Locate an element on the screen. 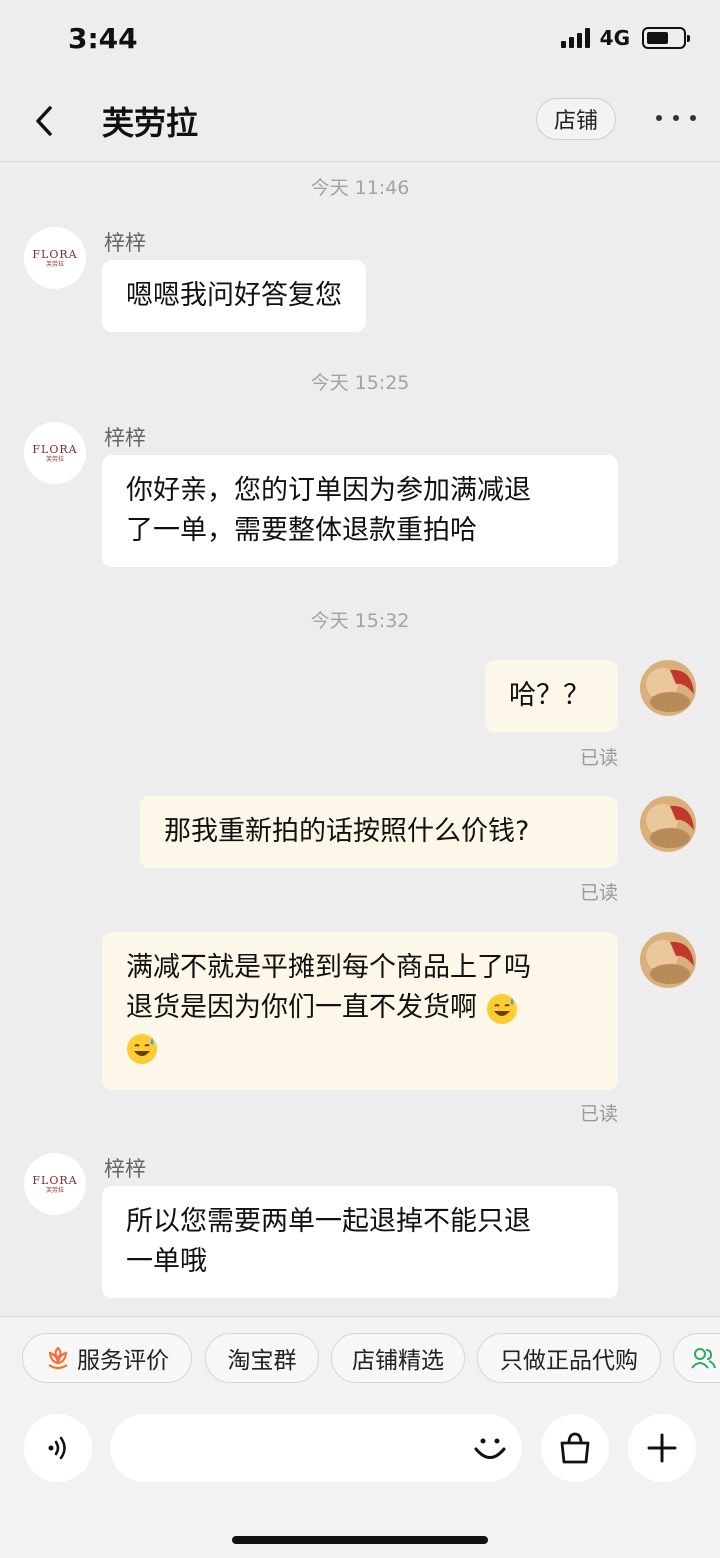  message-text: 哈？？ is located at coordinates (549, 695).